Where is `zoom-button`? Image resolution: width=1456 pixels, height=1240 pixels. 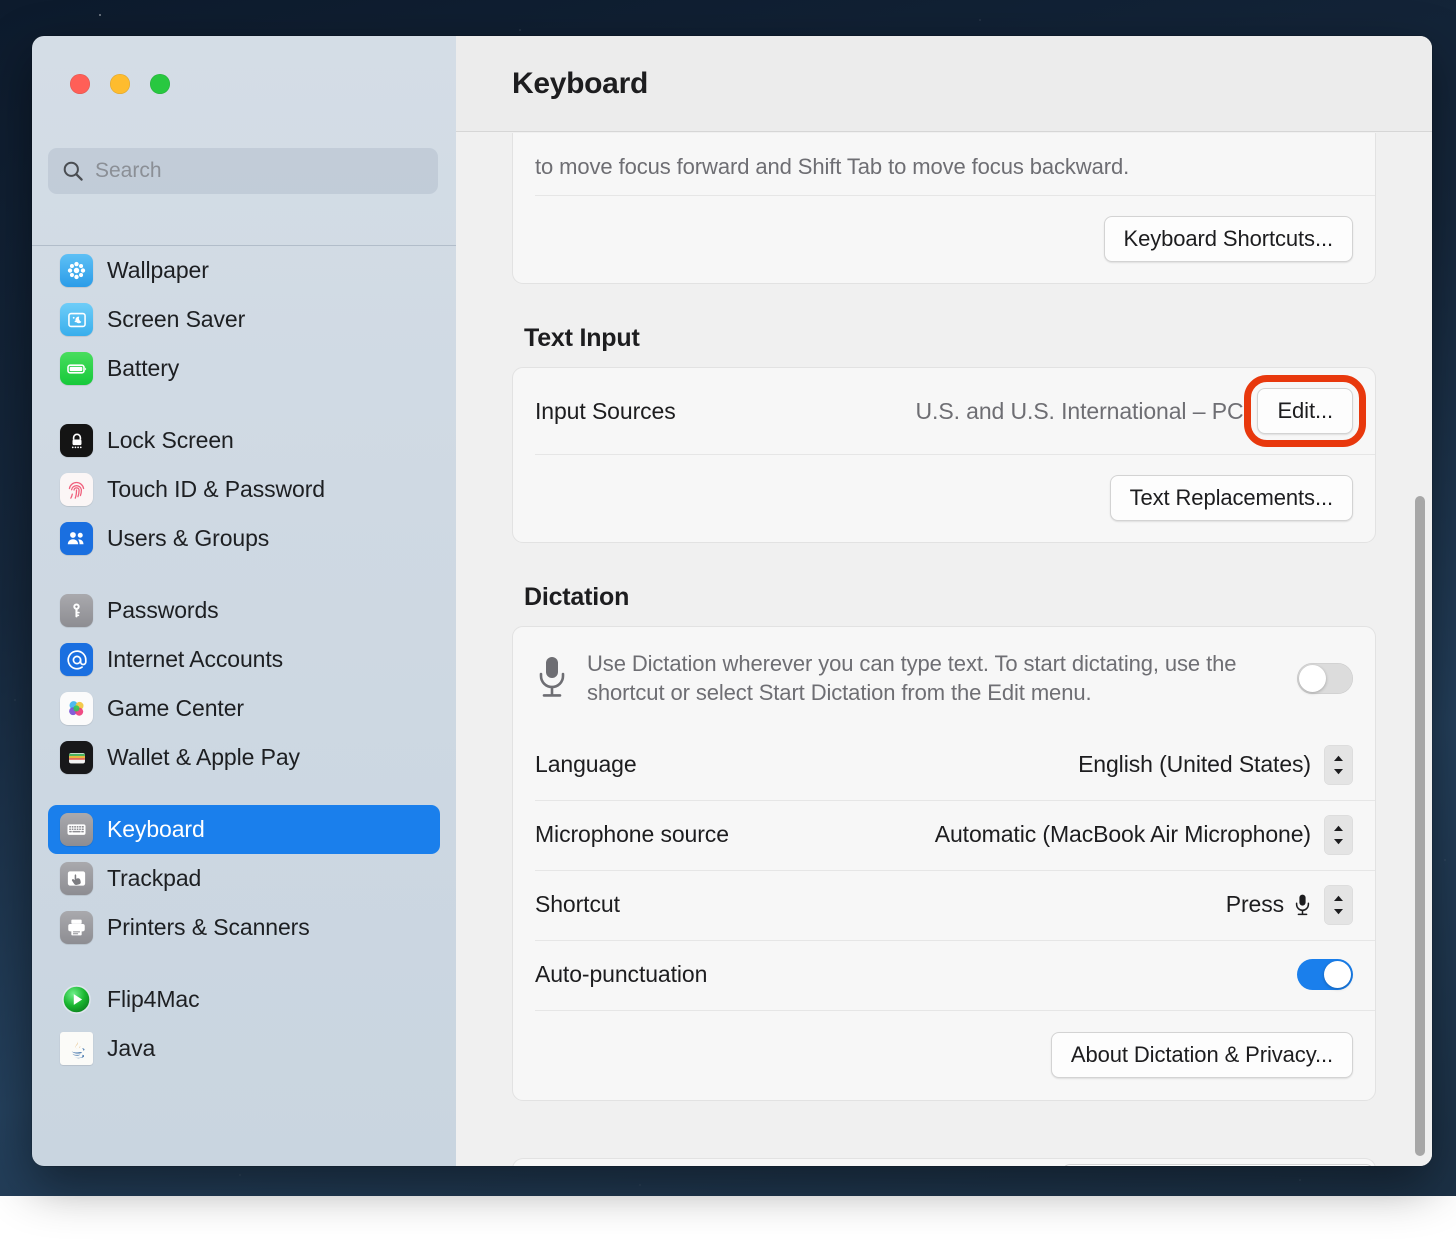
zoom-button is located at coordinates (160, 84).